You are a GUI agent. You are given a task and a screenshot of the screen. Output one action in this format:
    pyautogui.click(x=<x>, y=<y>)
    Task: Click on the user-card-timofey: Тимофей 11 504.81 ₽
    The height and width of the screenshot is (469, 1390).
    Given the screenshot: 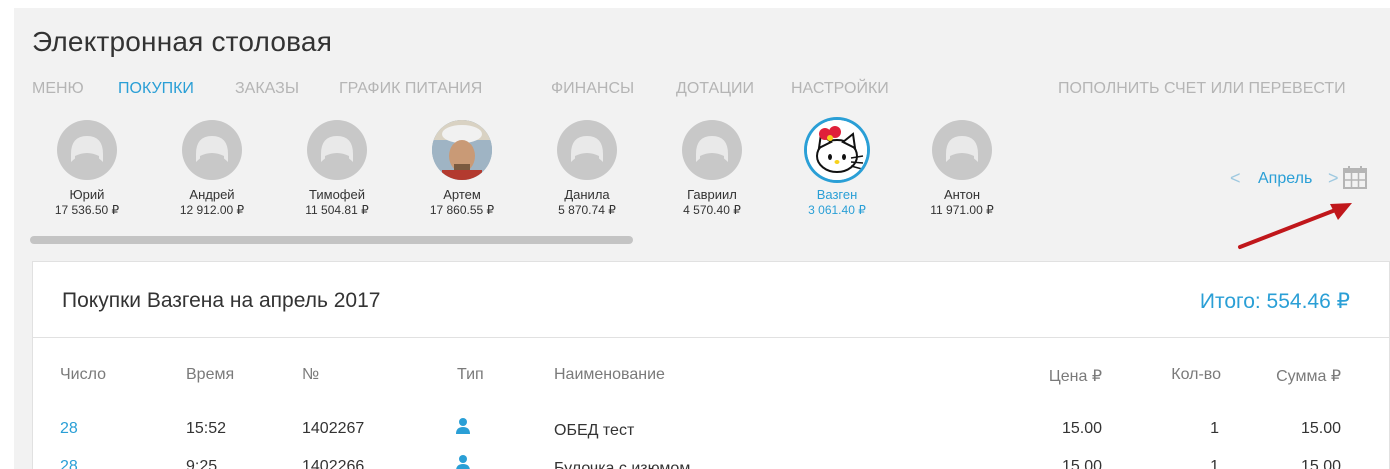 What is the action you would take?
    pyautogui.click(x=337, y=168)
    